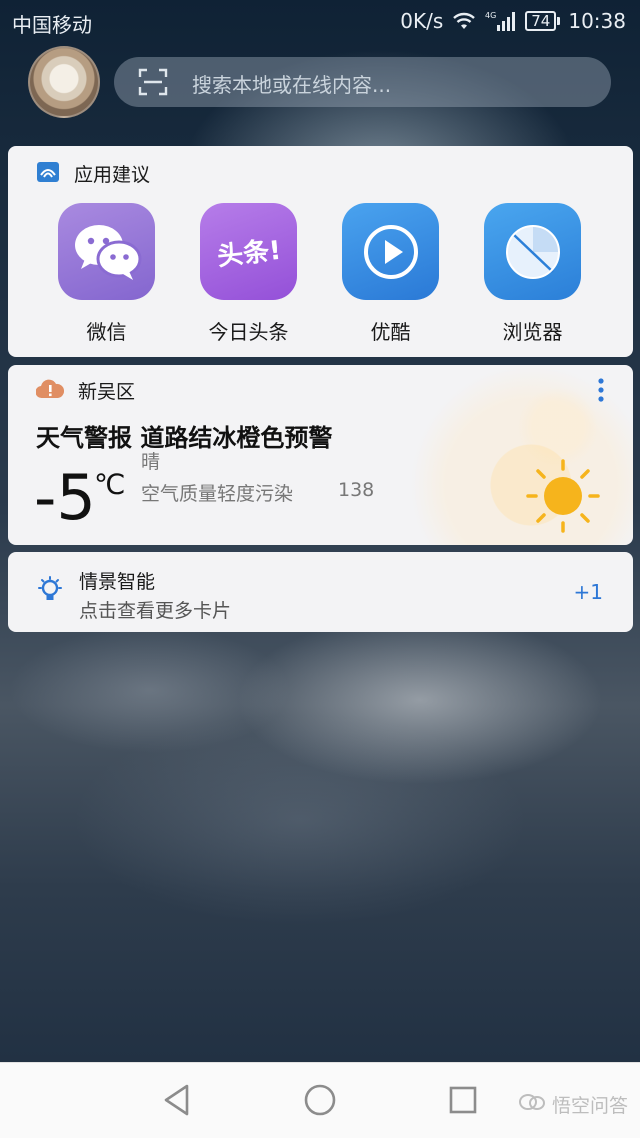 The height and width of the screenshot is (1138, 640). What do you see at coordinates (153, 84) in the screenshot?
I see `scan-icon` at bounding box center [153, 84].